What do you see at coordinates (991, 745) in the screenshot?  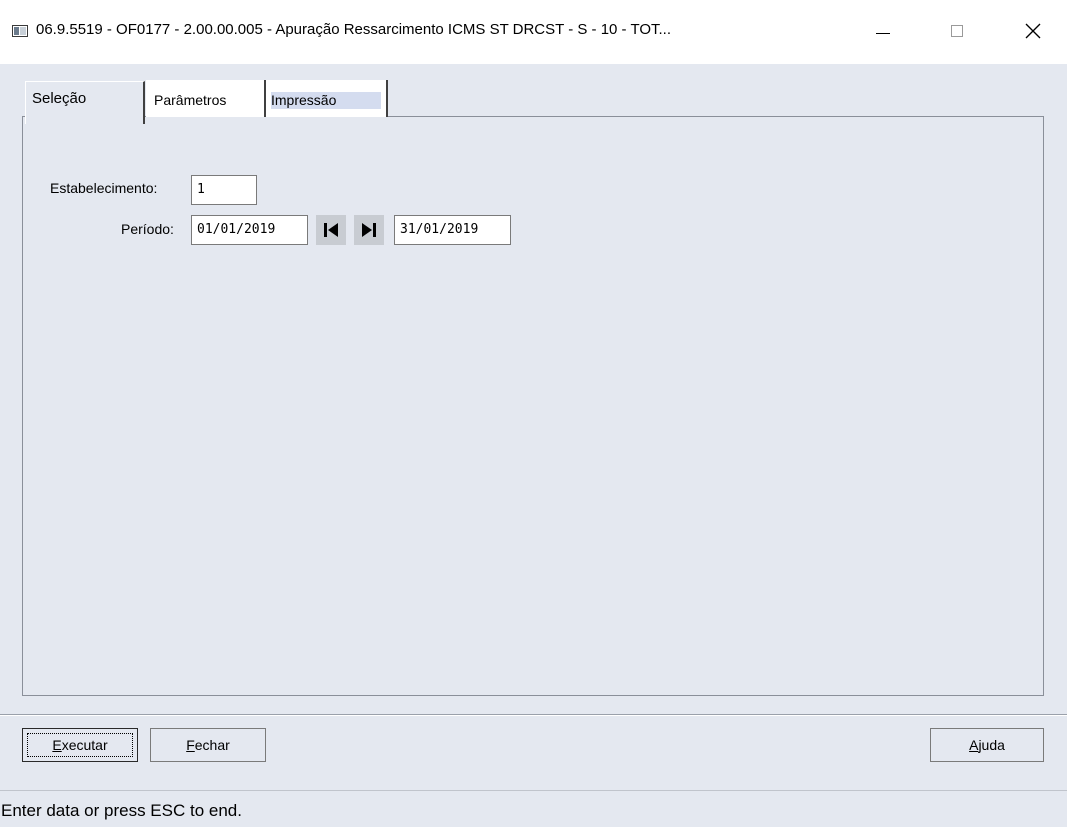 I see `ajuda-label: juda` at bounding box center [991, 745].